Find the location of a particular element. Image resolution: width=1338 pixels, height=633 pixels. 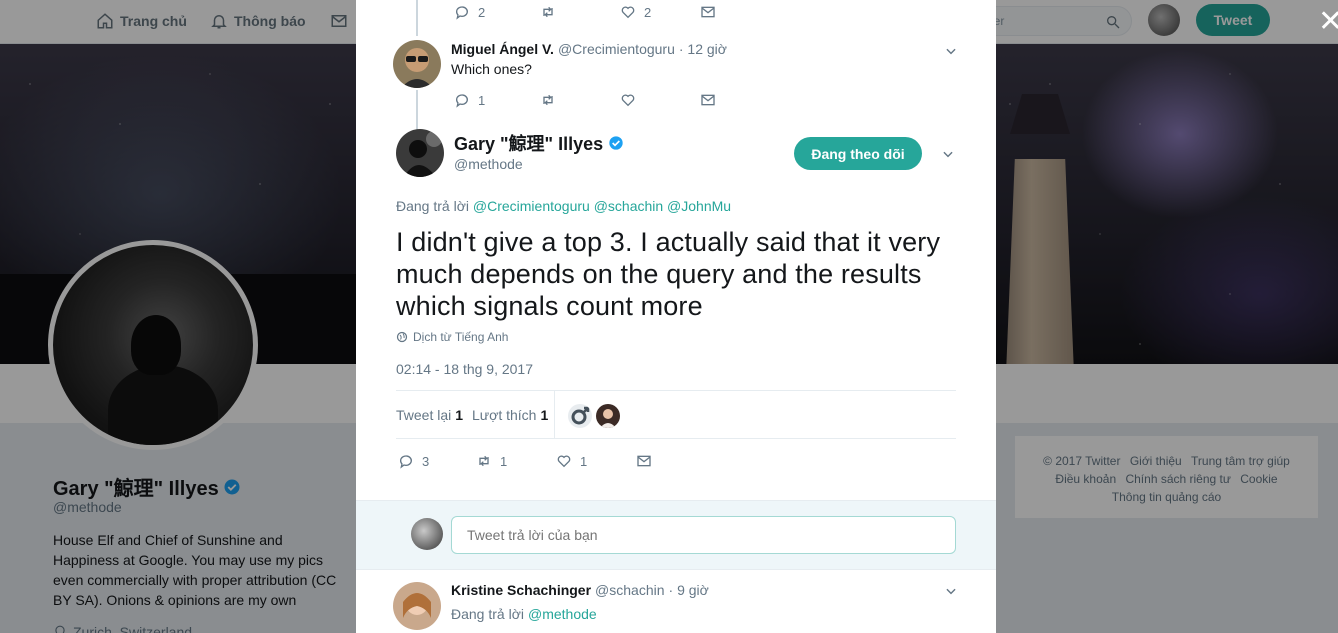

like-count: 1 is located at coordinates (584, 461).